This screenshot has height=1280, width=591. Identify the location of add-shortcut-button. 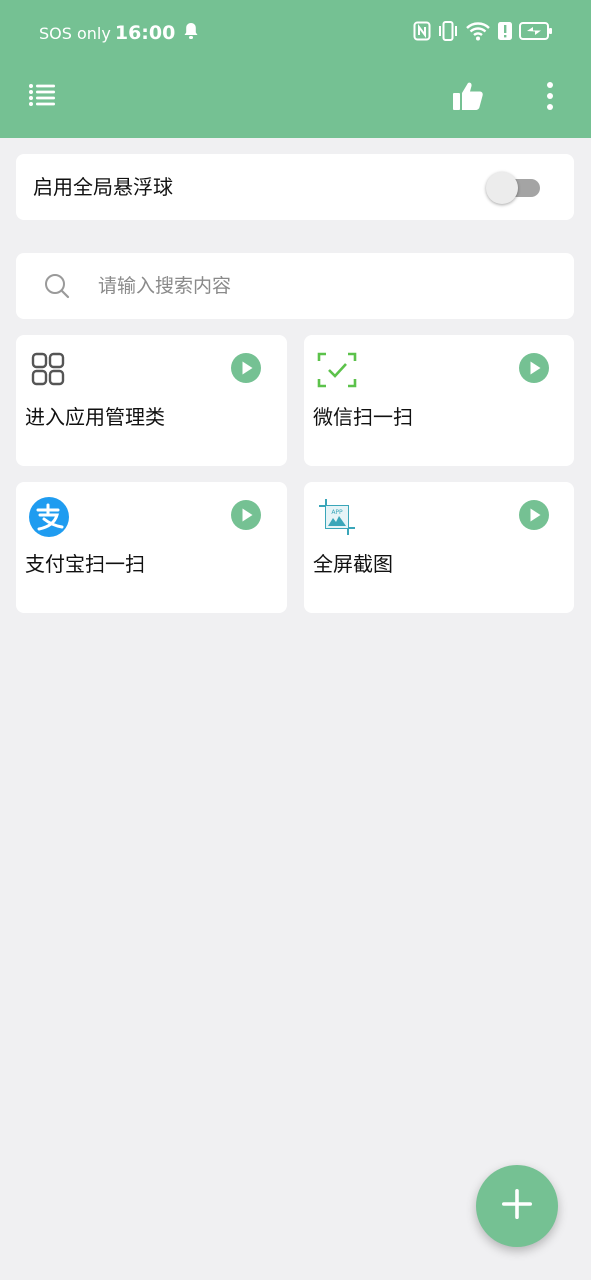
(517, 1206).